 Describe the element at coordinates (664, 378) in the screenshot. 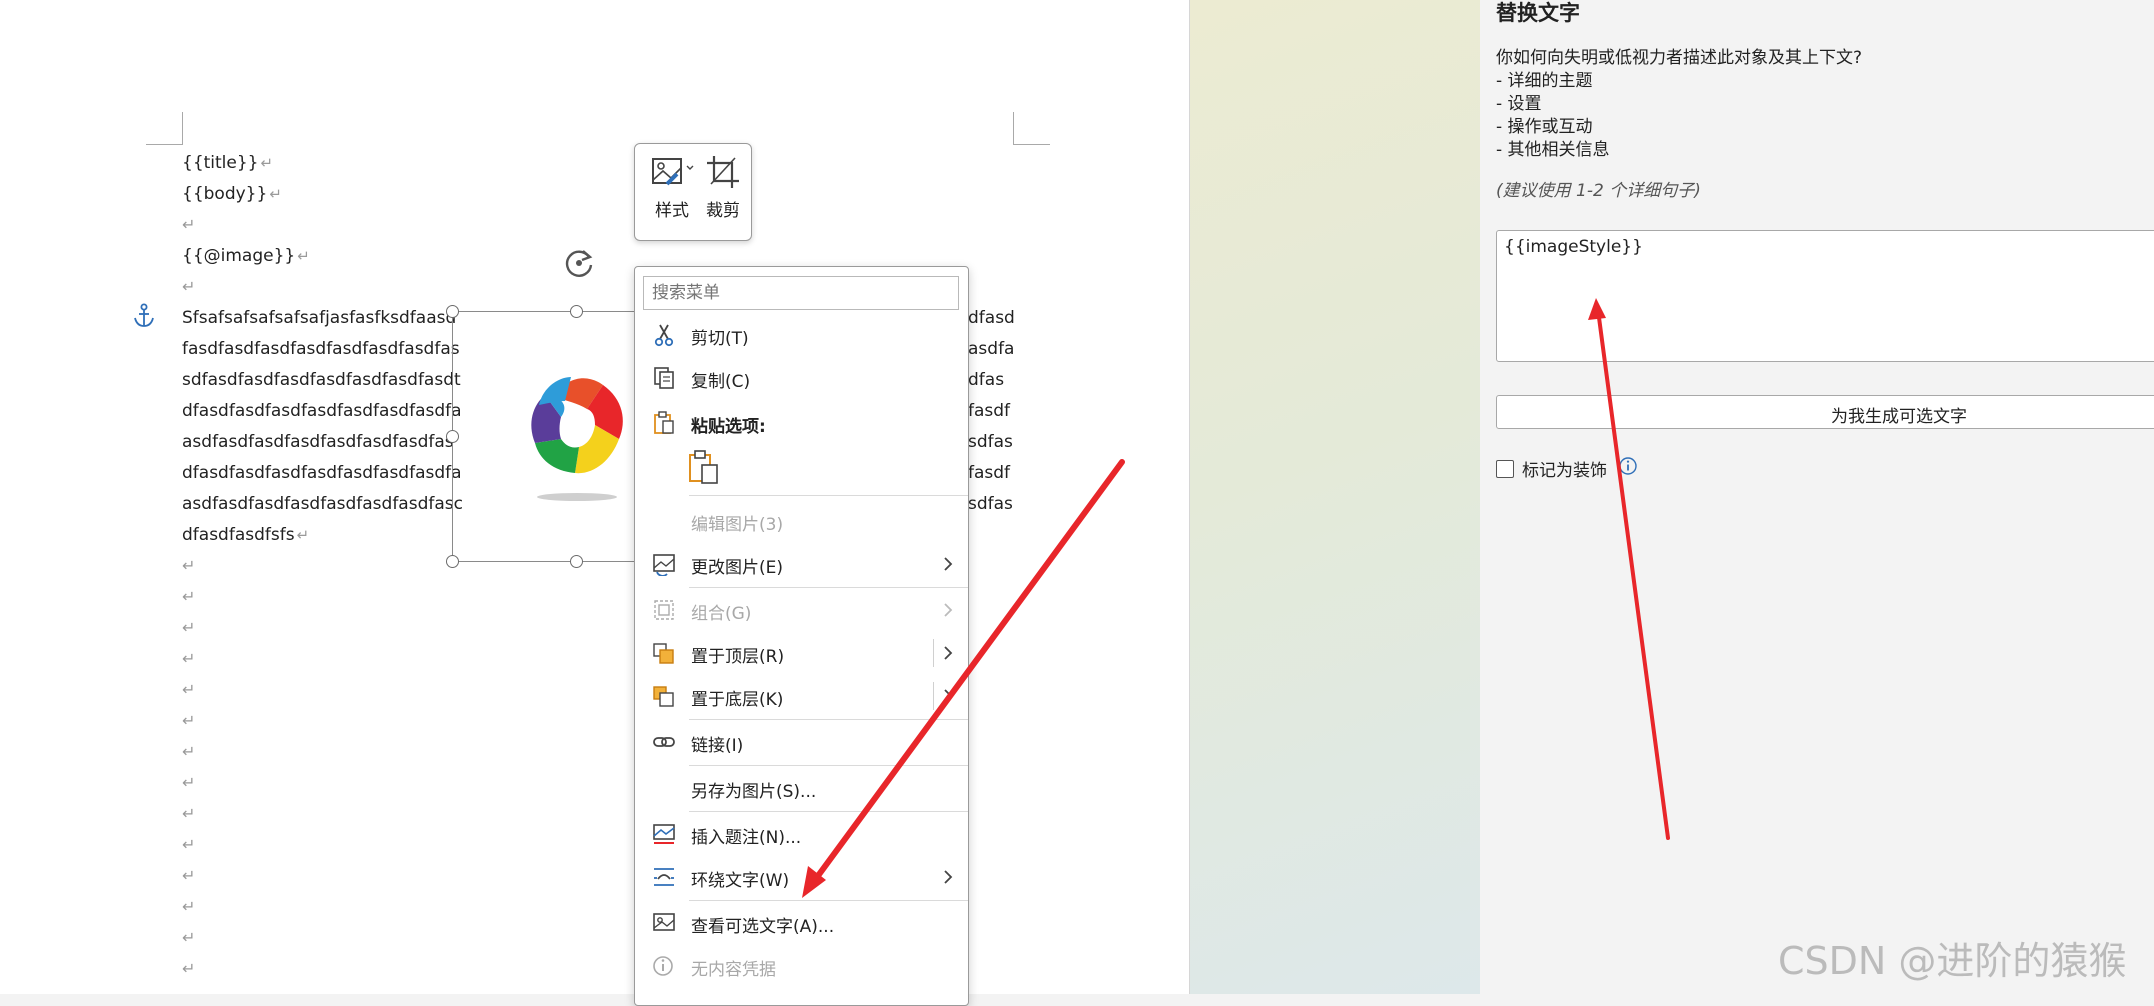

I see `copy-icon` at that location.